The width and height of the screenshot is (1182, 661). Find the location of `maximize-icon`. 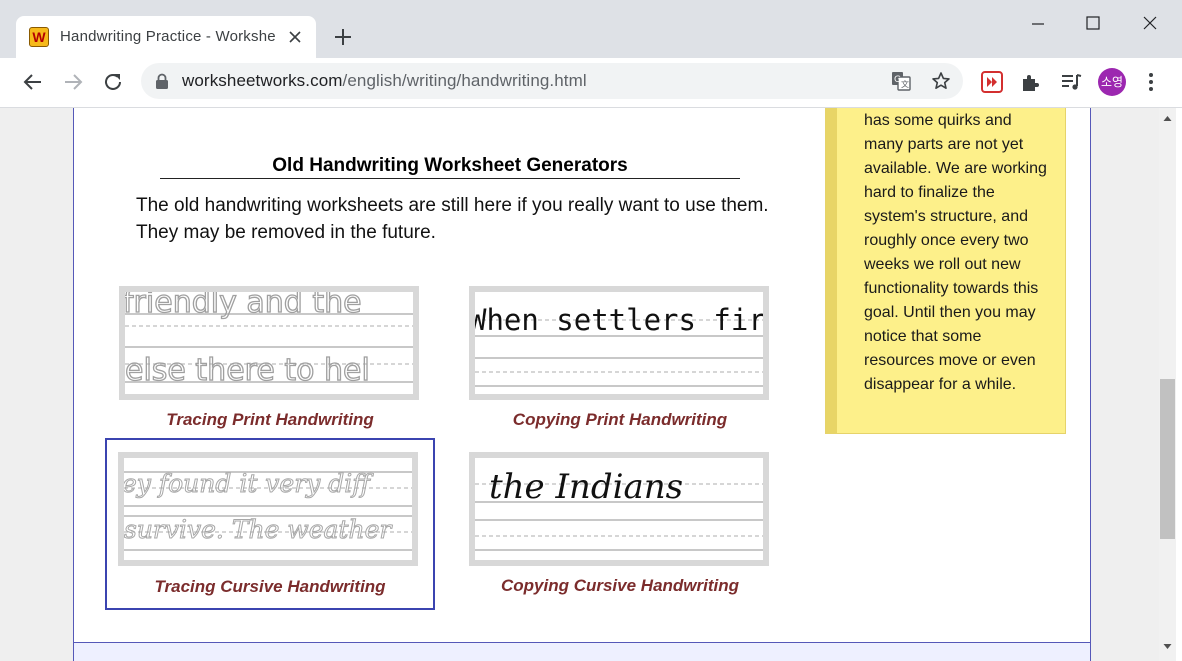

maximize-icon is located at coordinates (1093, 23).